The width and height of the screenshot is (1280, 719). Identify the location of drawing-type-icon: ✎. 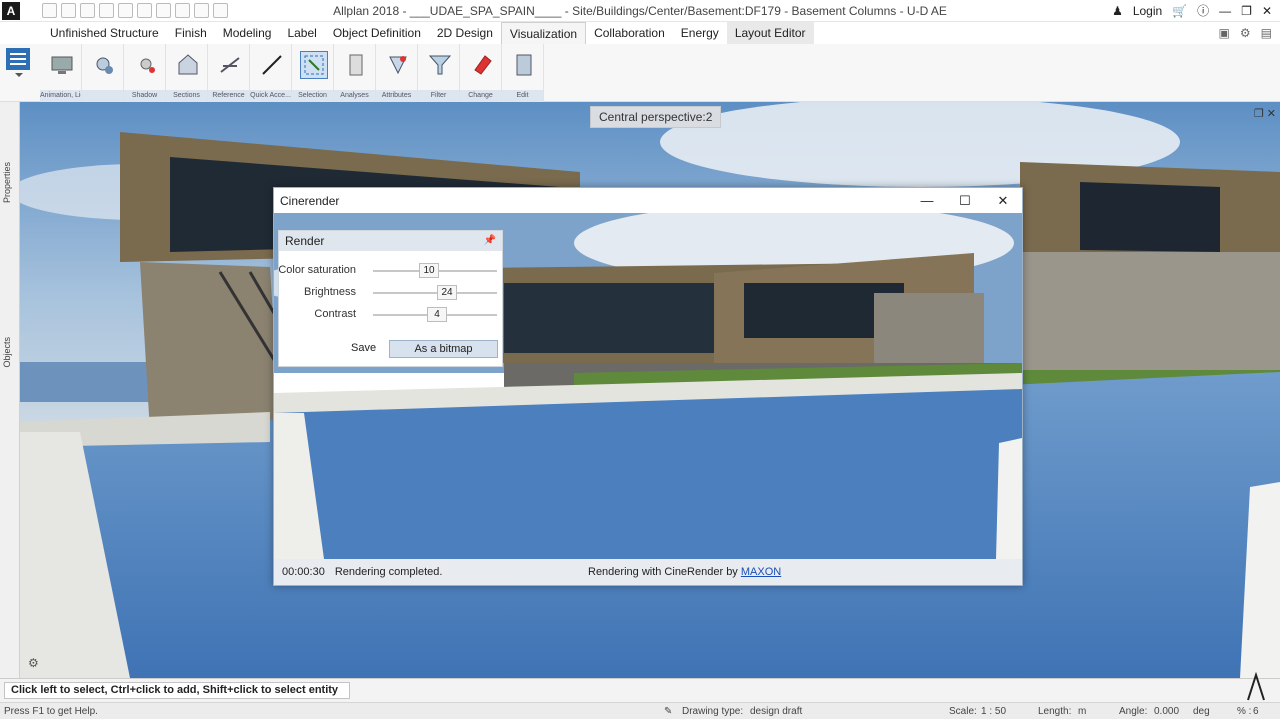
(668, 711).